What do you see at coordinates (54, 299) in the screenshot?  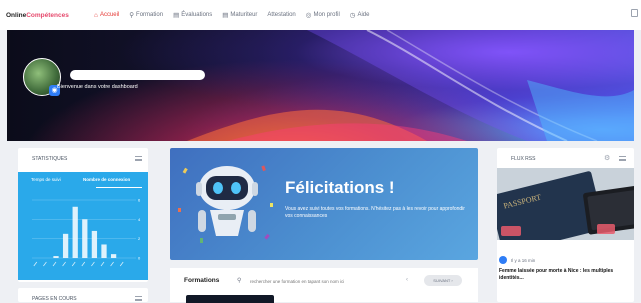 I see `pages-en-cours-title: PAGES EN COURS` at bounding box center [54, 299].